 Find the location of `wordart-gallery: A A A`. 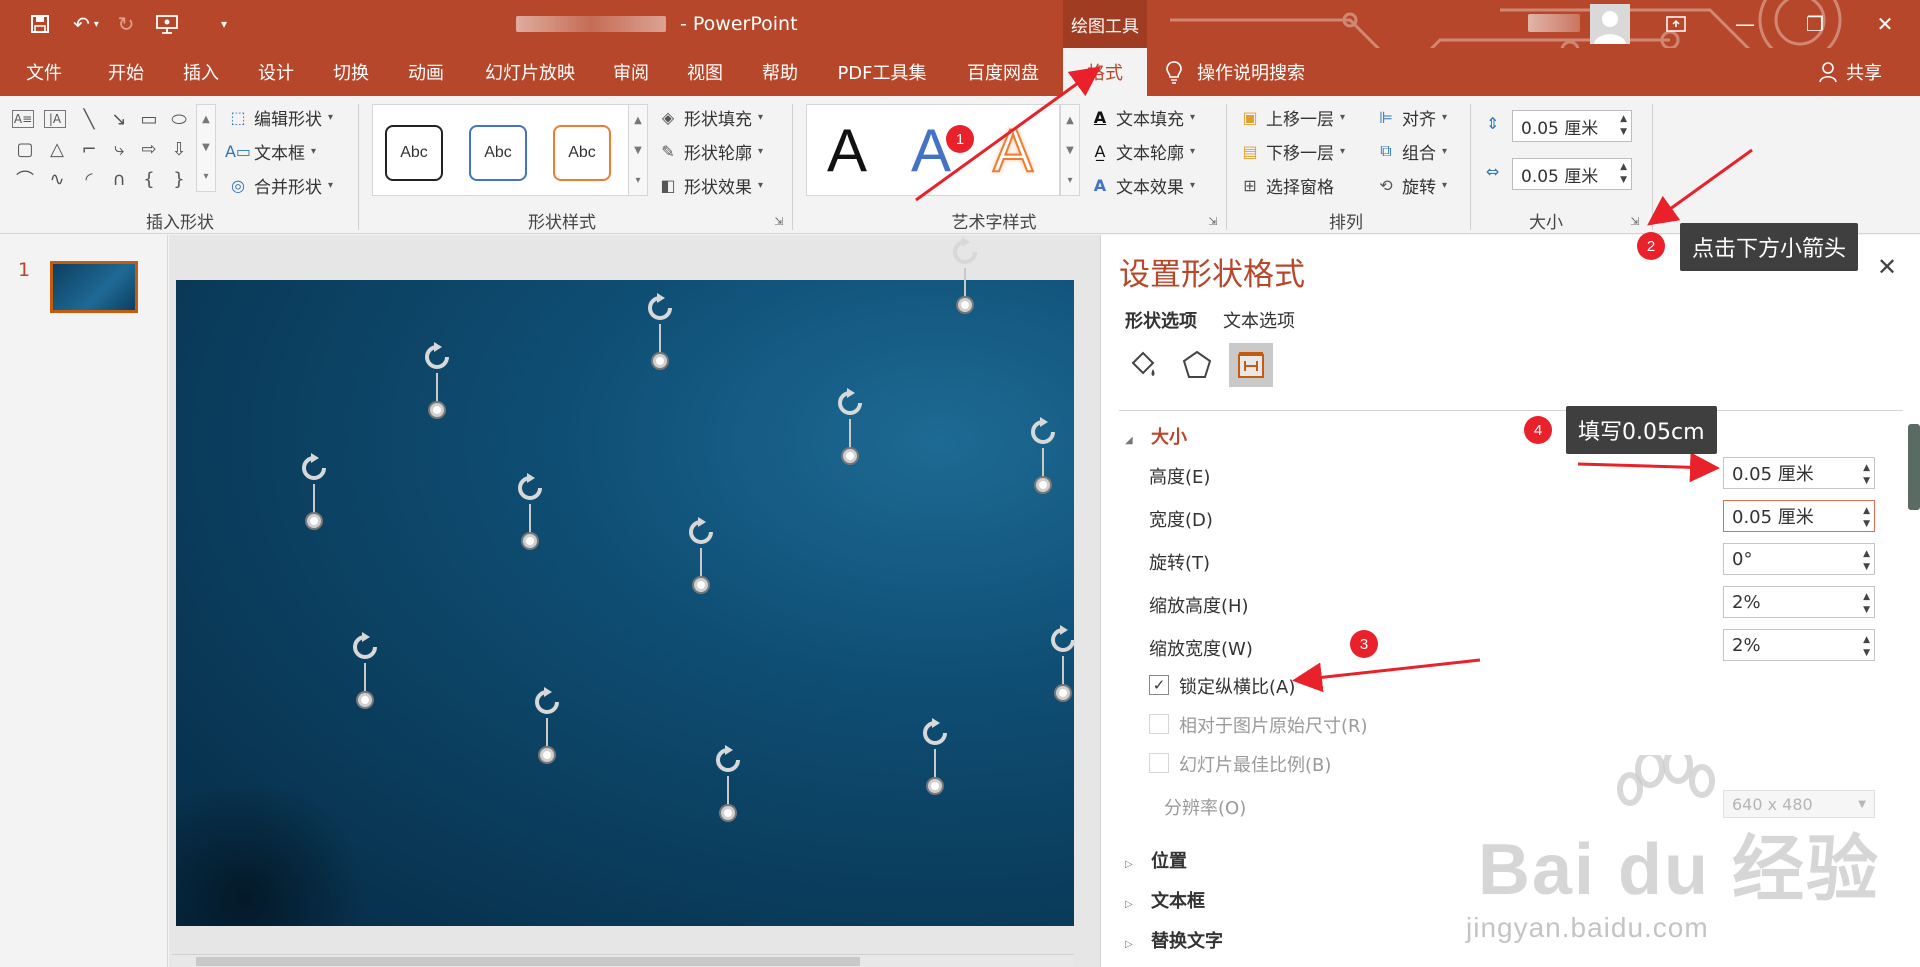

wordart-gallery: A A A is located at coordinates (933, 150).